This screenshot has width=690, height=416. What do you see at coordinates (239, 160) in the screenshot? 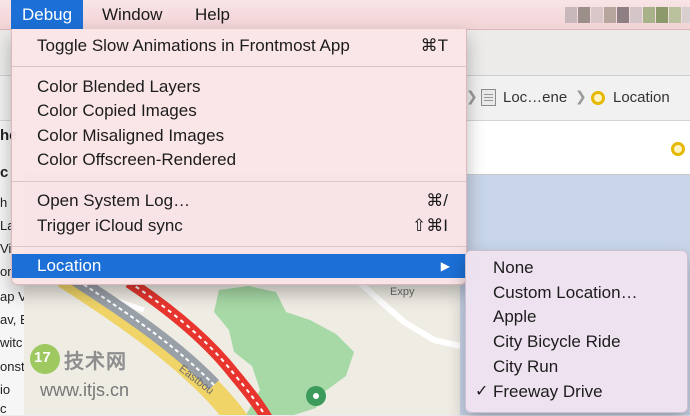
I see `menu-item-color-offscreen-rendered: Color Offscreen-Rendered` at bounding box center [239, 160].